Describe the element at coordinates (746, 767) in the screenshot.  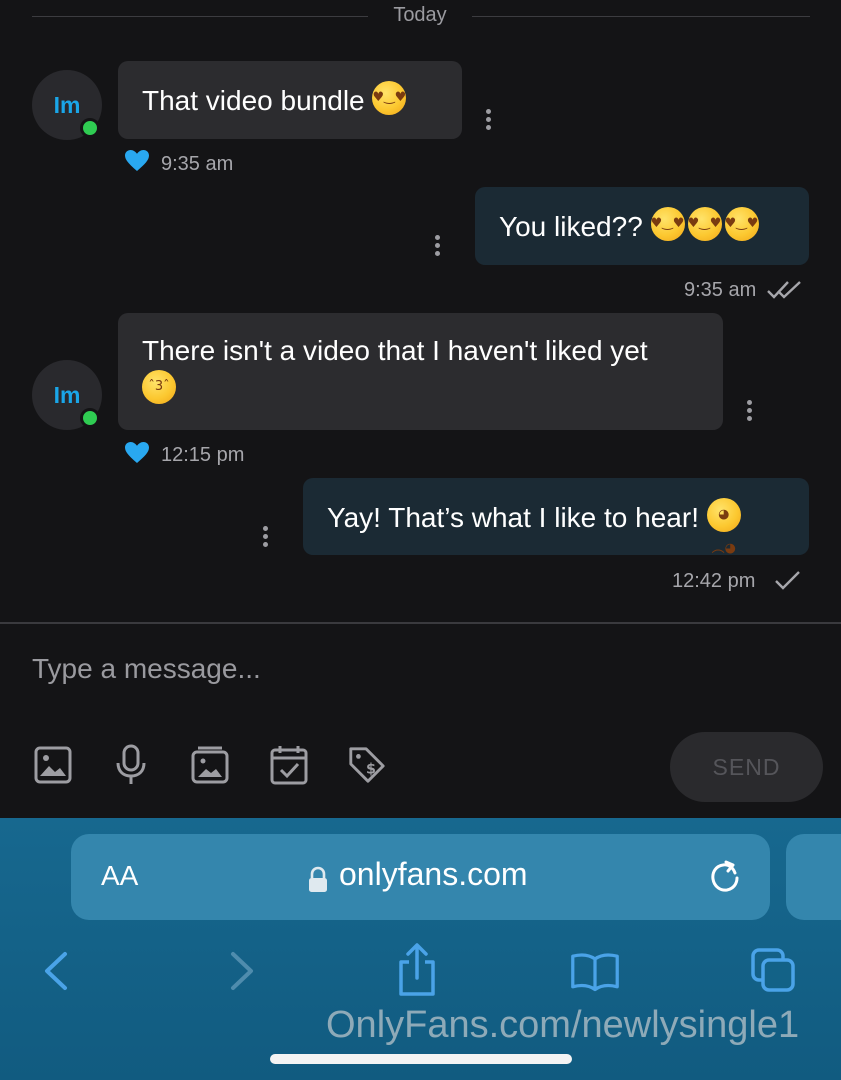
I see `send-button: SEND` at that location.